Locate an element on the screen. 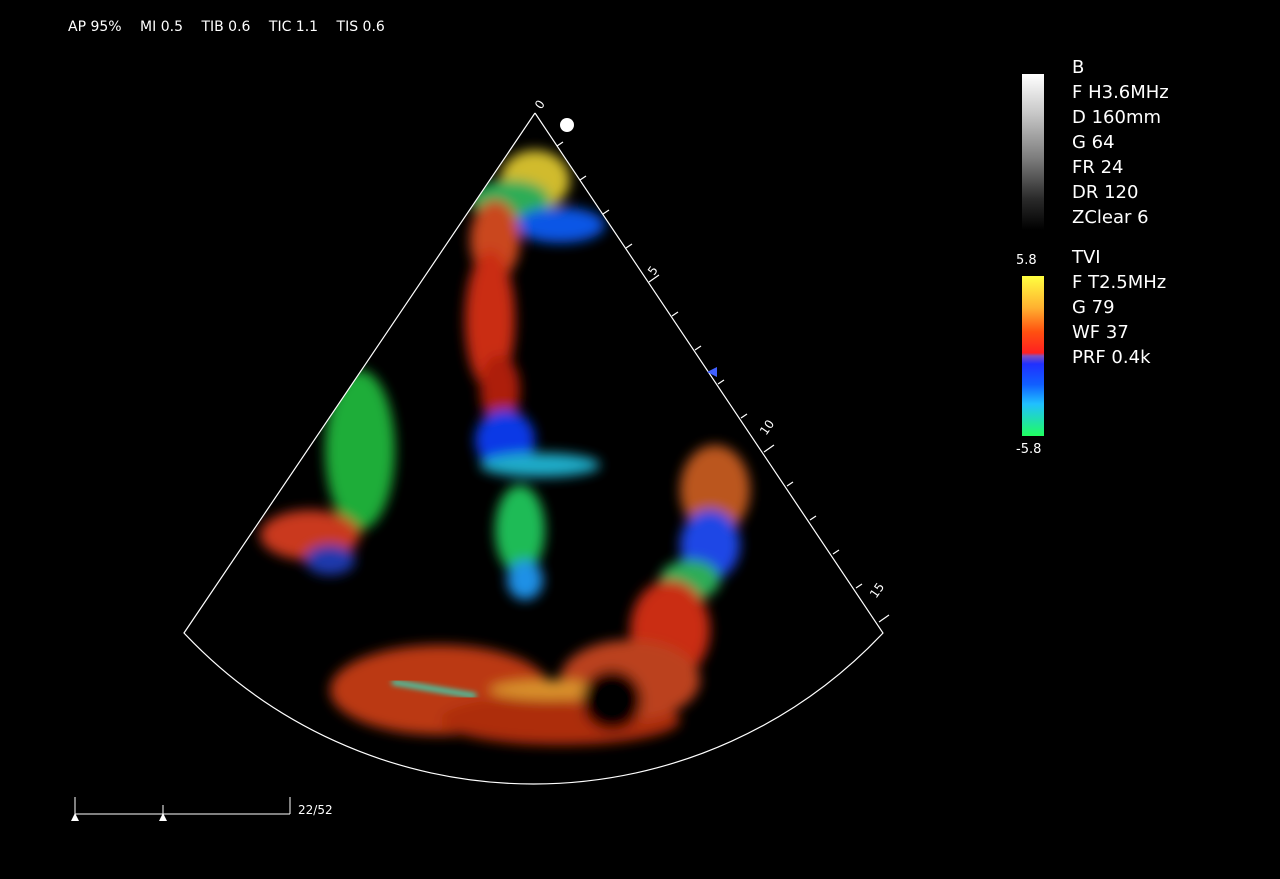 The height and width of the screenshot is (879, 1280). orientation-marker-icon is located at coordinates (567, 125).